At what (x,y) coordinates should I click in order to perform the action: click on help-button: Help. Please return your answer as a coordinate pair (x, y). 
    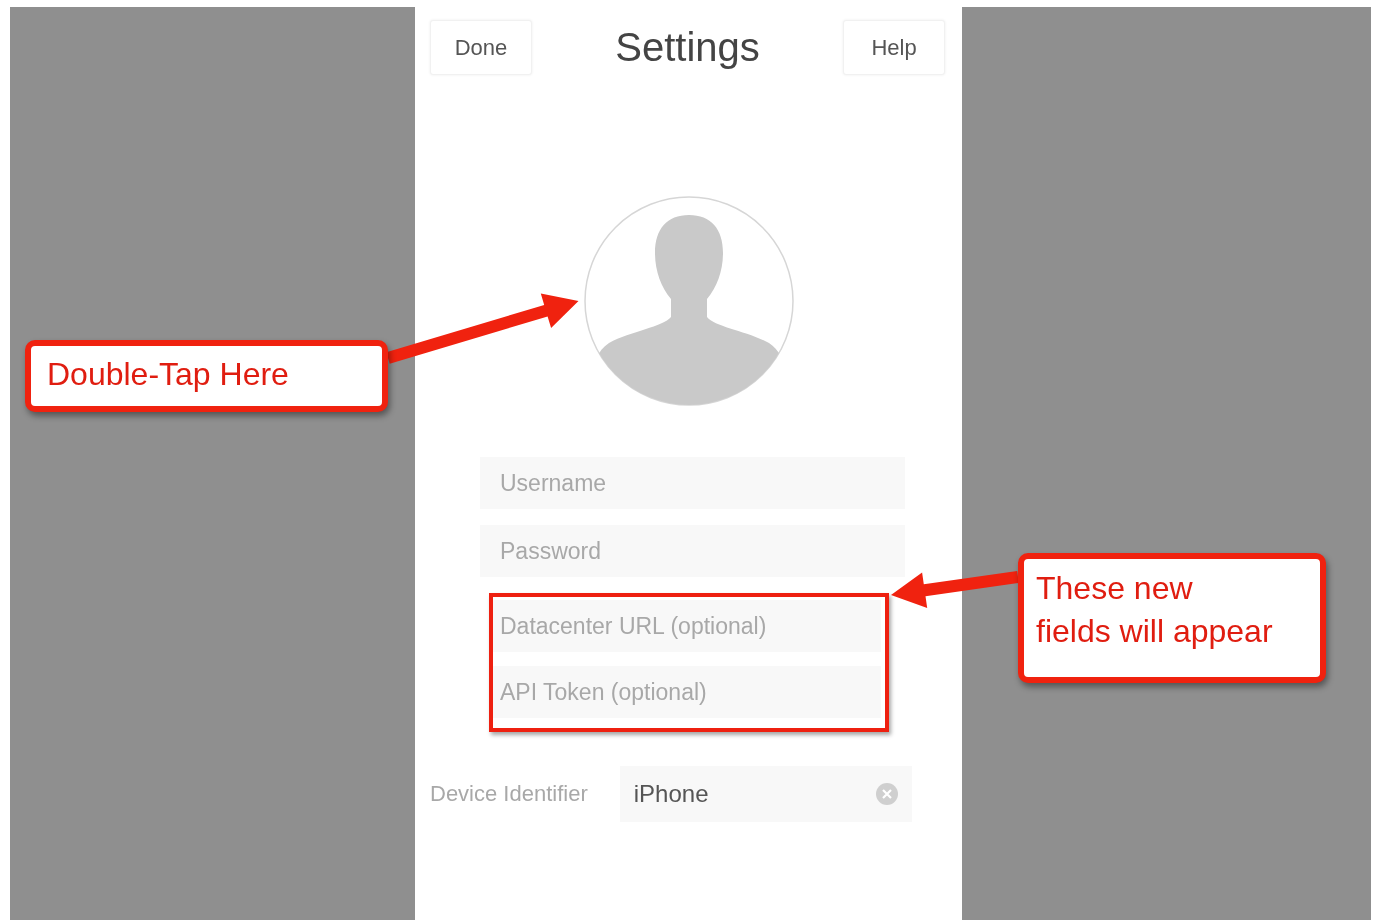
    Looking at the image, I should click on (894, 47).